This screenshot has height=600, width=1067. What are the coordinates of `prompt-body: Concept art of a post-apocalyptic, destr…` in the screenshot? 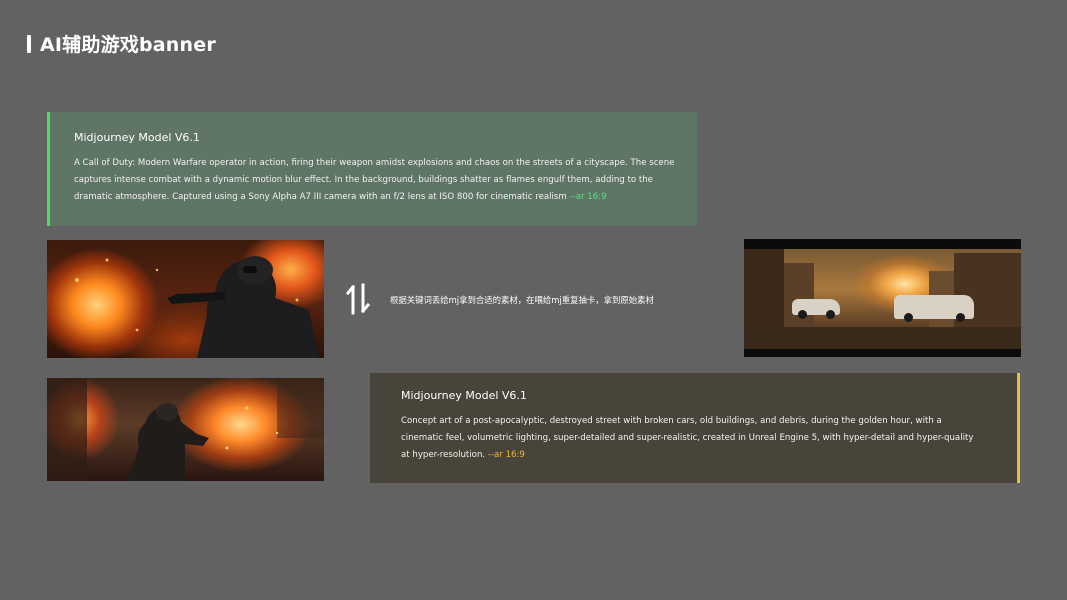 It's located at (687, 438).